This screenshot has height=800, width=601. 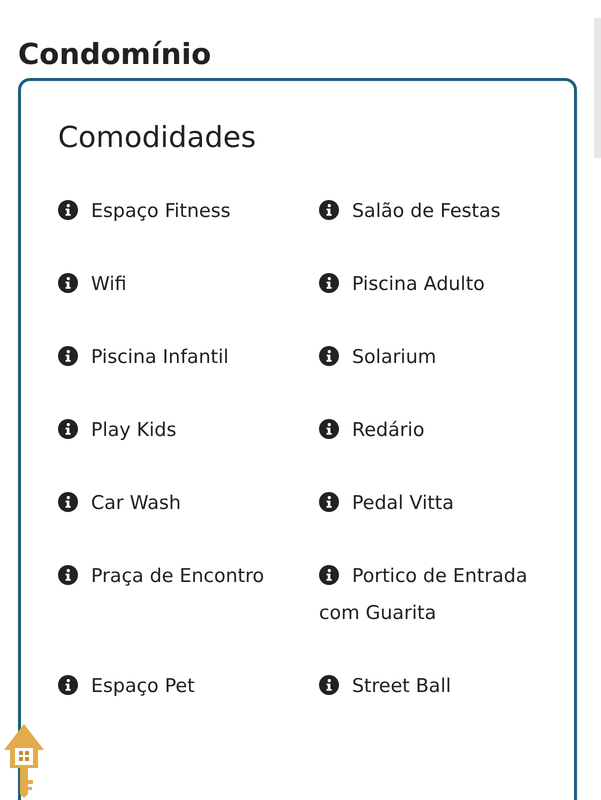 I want to click on amenity-item: Praça de Encontro, so click(x=170, y=595).